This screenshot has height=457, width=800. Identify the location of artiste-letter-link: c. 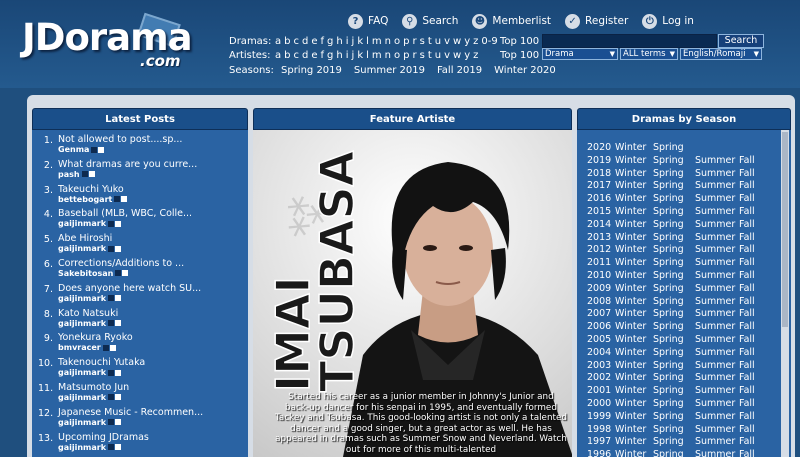
(297, 55).